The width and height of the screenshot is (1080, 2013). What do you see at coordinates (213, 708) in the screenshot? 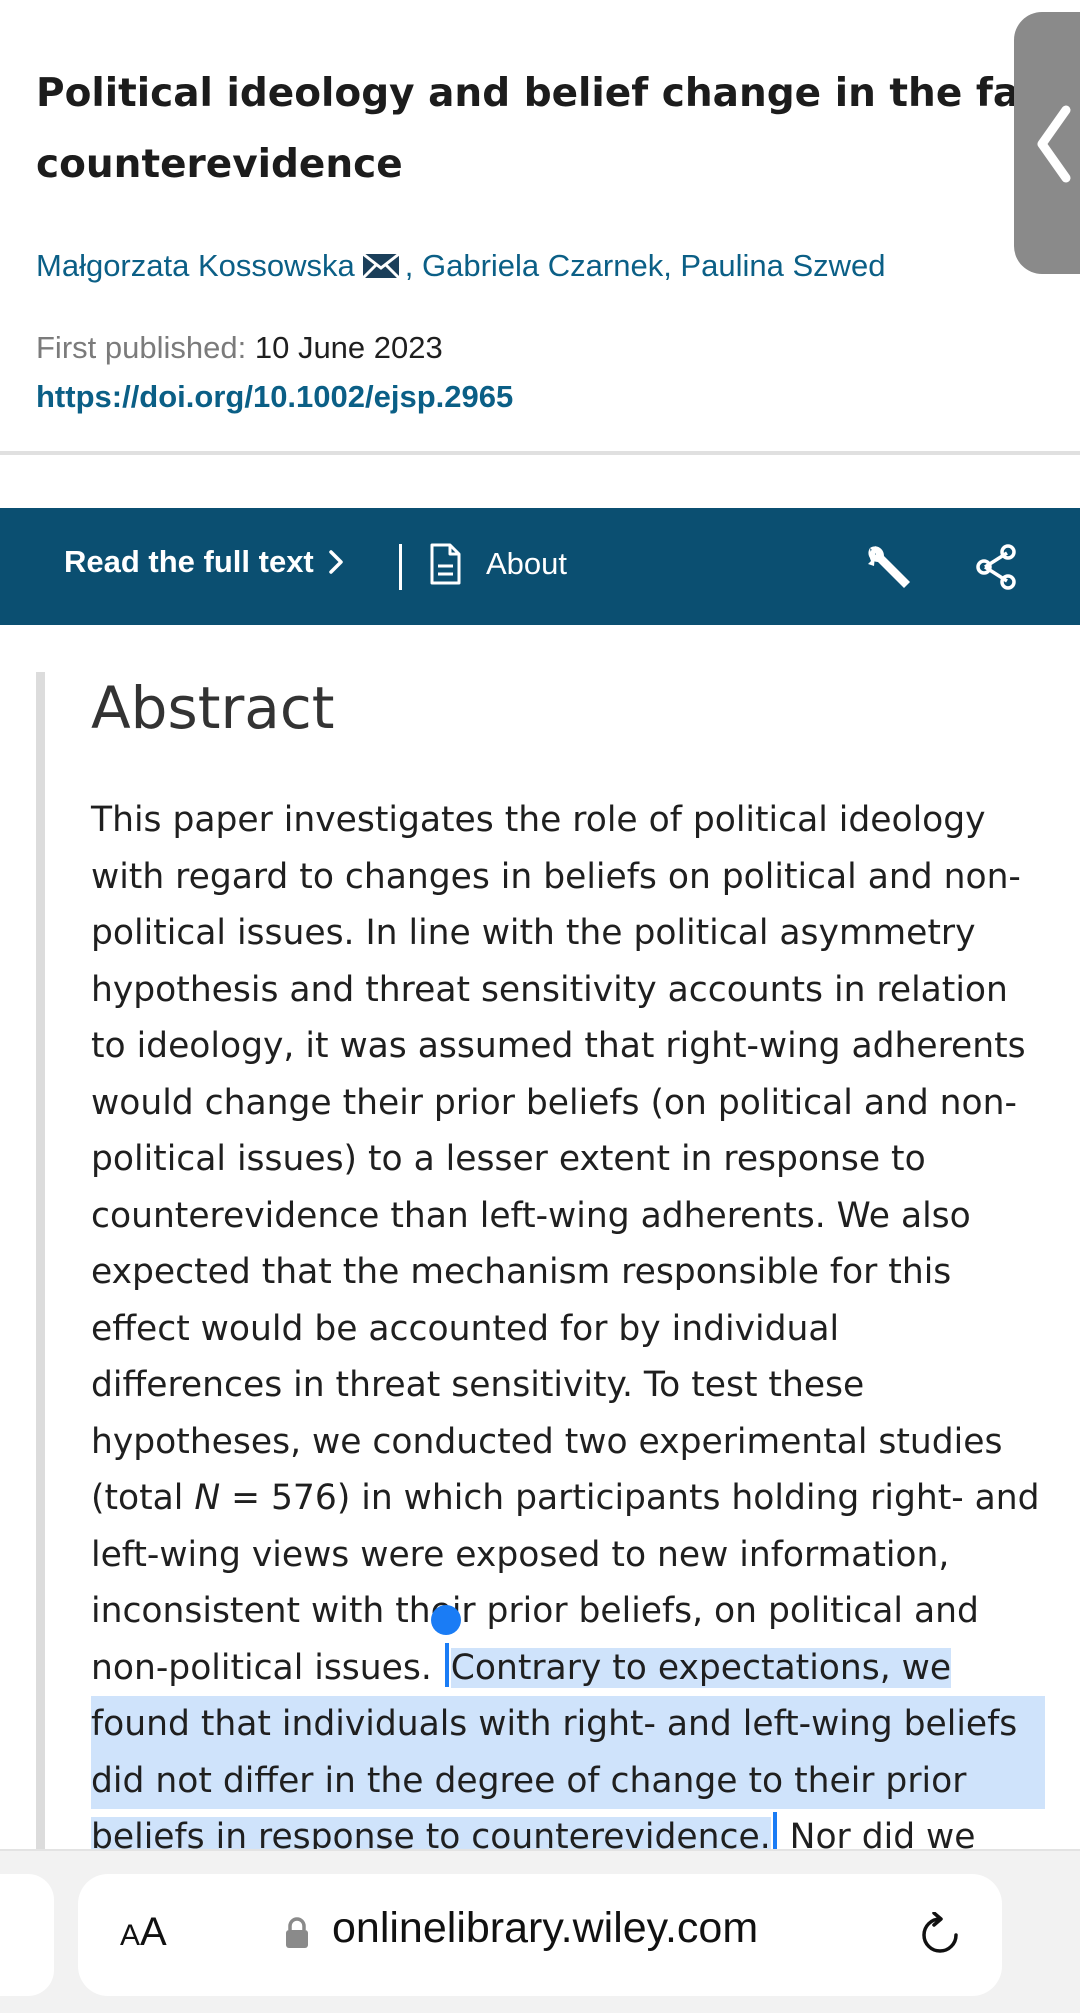
I see `abstract-heading: Abstract` at bounding box center [213, 708].